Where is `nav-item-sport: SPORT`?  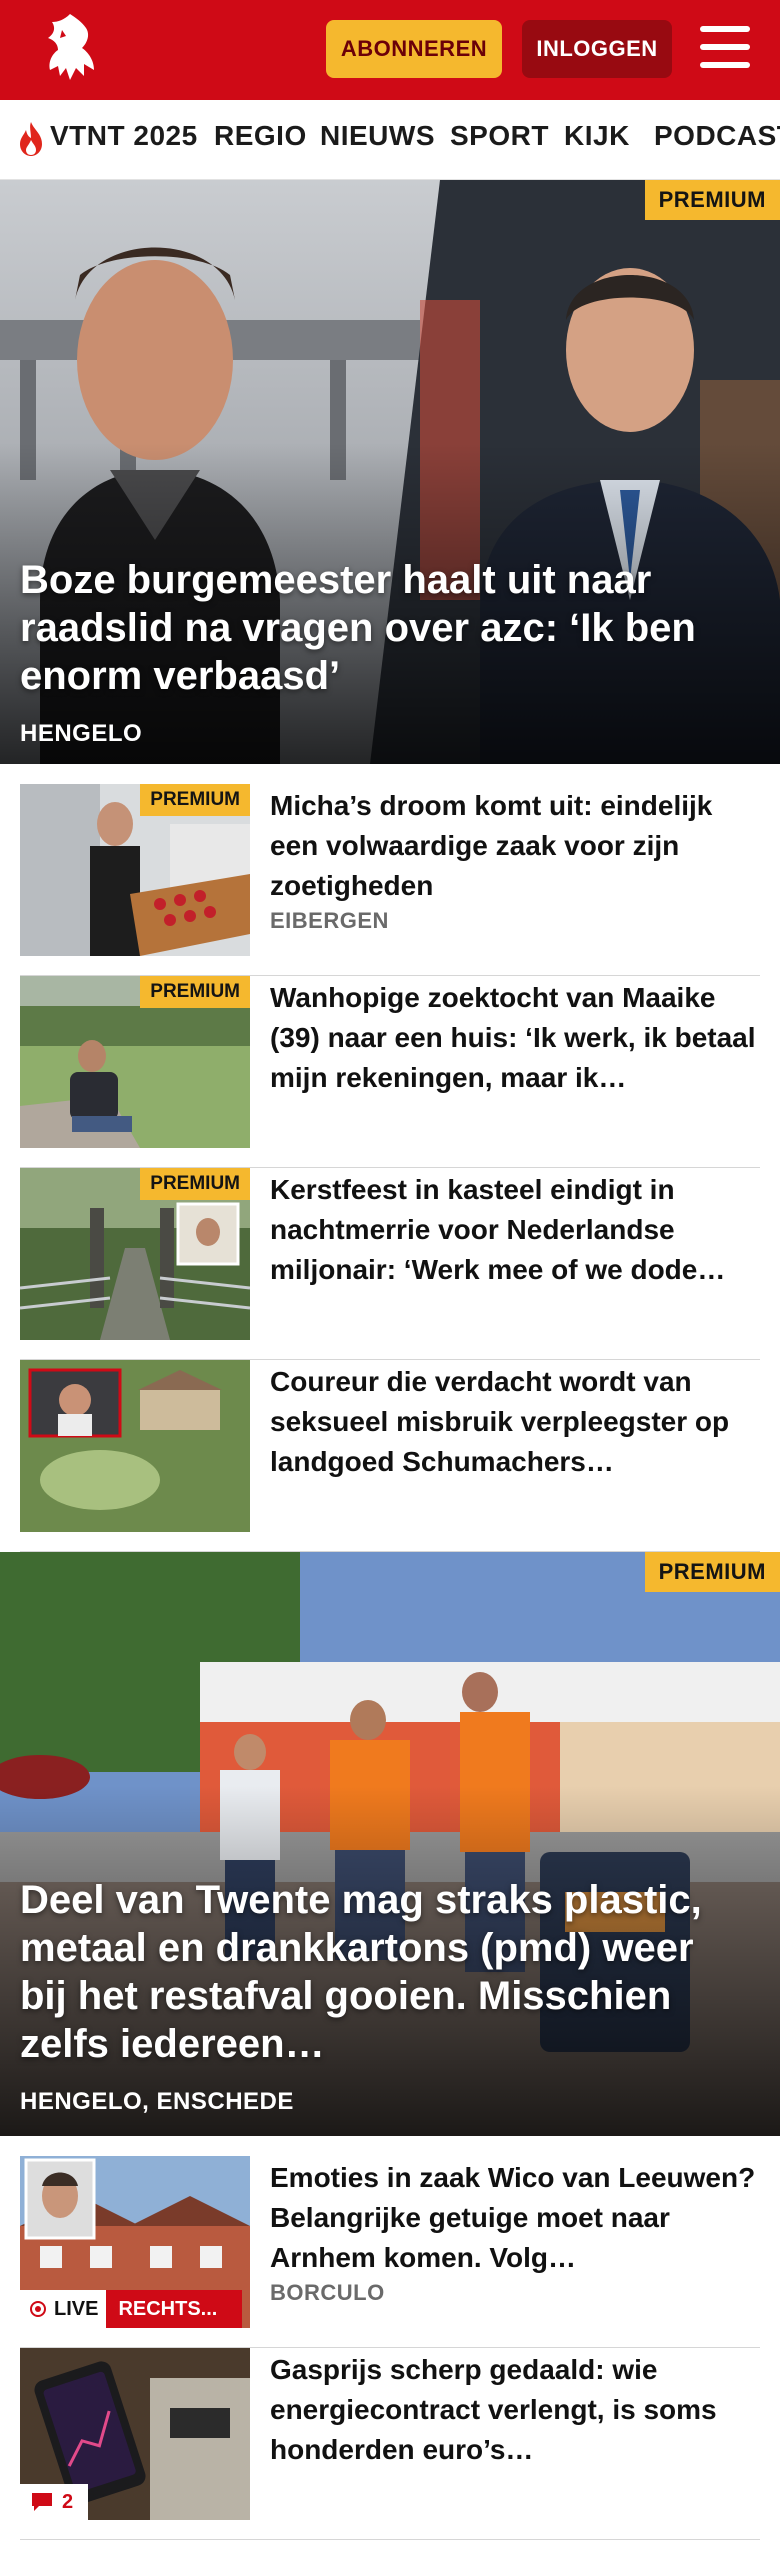 nav-item-sport: SPORT is located at coordinates (499, 136).